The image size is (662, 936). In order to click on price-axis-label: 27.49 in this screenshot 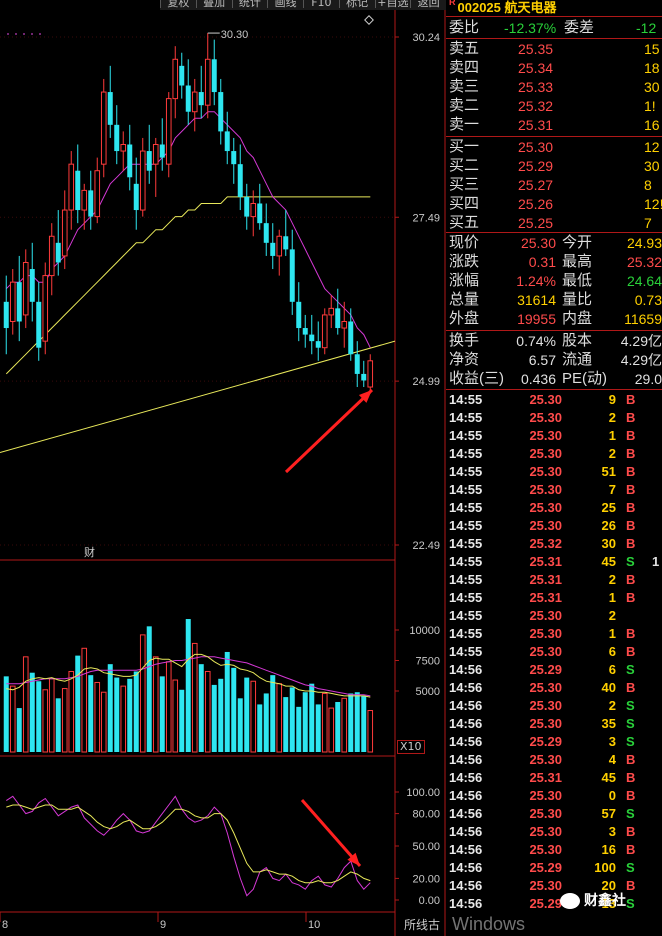, I will do `click(426, 218)`.